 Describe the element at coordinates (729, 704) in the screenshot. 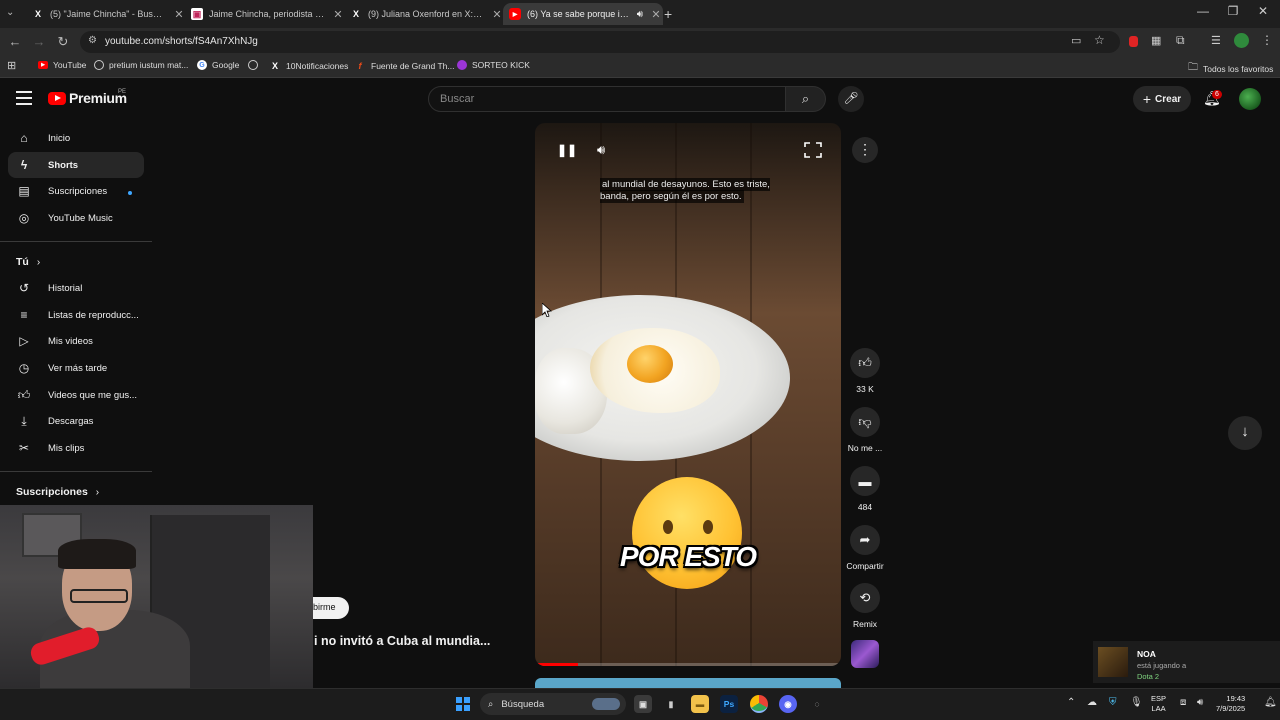

I see `photoshop-icon: Ps` at that location.